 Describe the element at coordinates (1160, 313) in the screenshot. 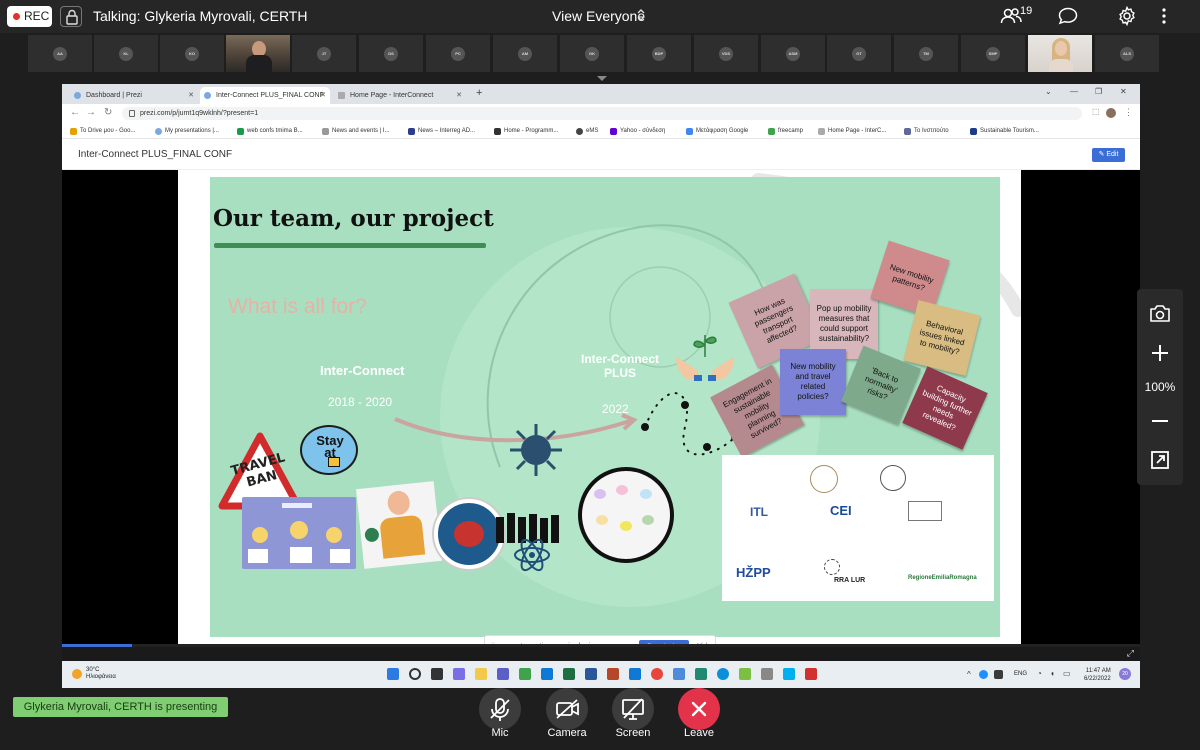

I see `snapshot-camera-icon` at that location.